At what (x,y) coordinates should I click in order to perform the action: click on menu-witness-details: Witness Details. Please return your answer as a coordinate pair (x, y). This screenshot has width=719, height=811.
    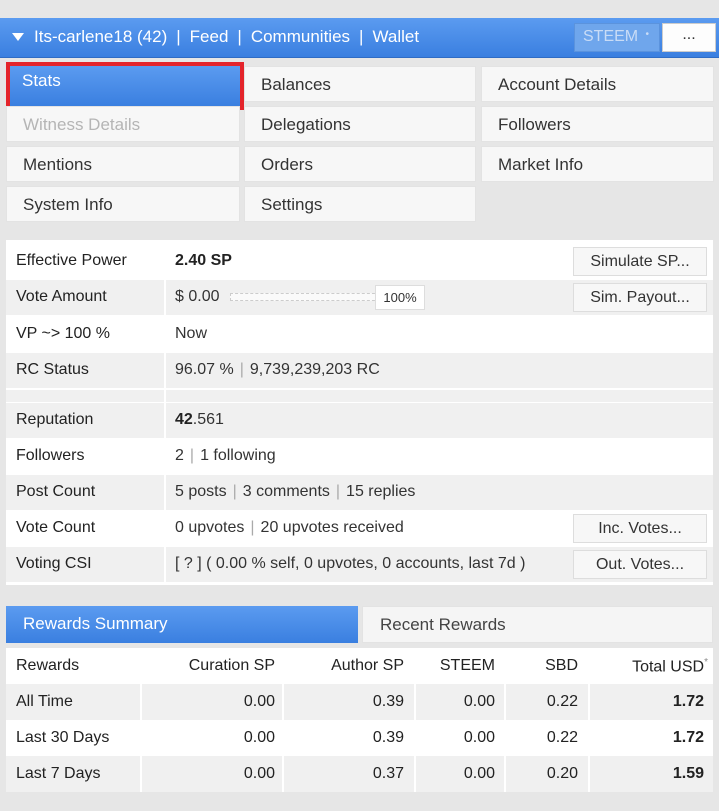
    Looking at the image, I should click on (123, 124).